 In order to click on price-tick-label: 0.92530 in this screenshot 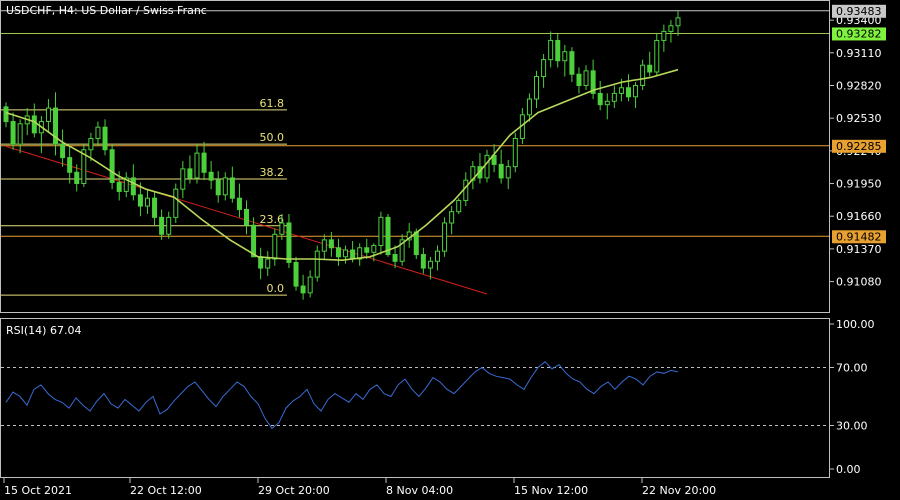, I will do `click(859, 118)`.